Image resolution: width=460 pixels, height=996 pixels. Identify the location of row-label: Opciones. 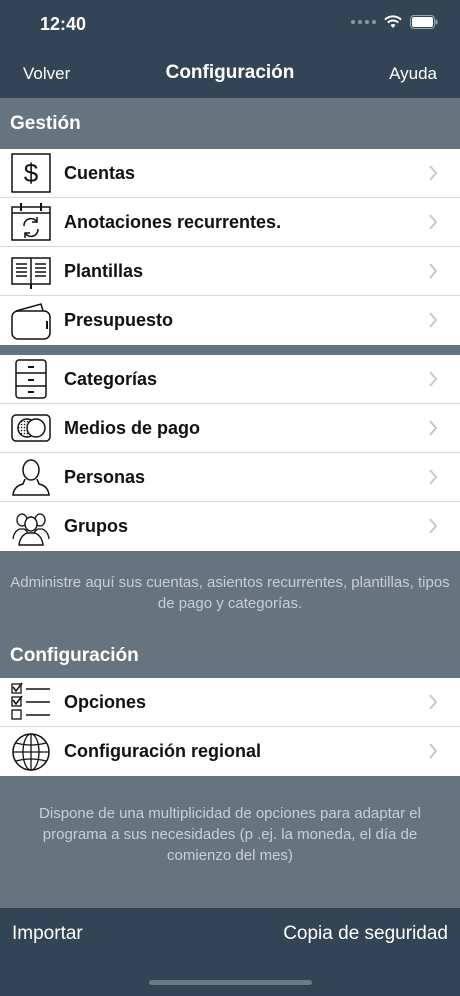
(105, 701).